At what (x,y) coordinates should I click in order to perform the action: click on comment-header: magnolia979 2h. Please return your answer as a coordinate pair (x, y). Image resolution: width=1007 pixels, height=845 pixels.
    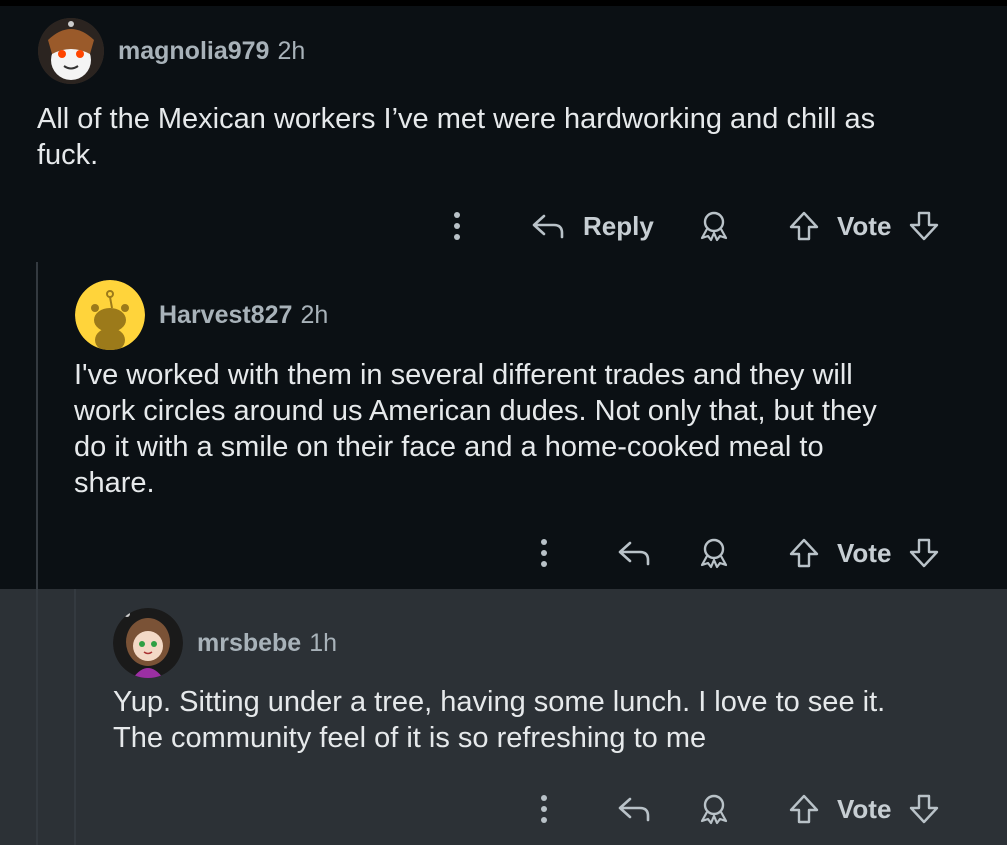
    Looking at the image, I should click on (171, 51).